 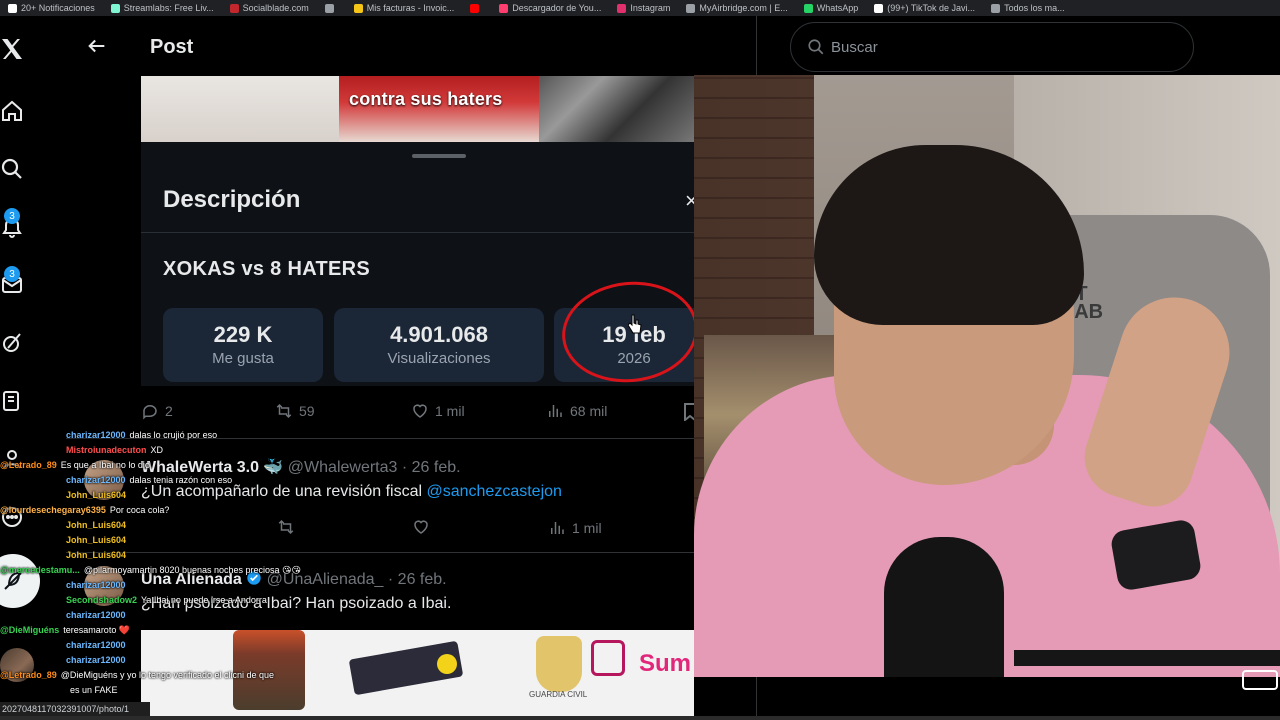 What do you see at coordinates (53, 510) in the screenshot?
I see `chat-username: @lourdesechegaray6395` at bounding box center [53, 510].